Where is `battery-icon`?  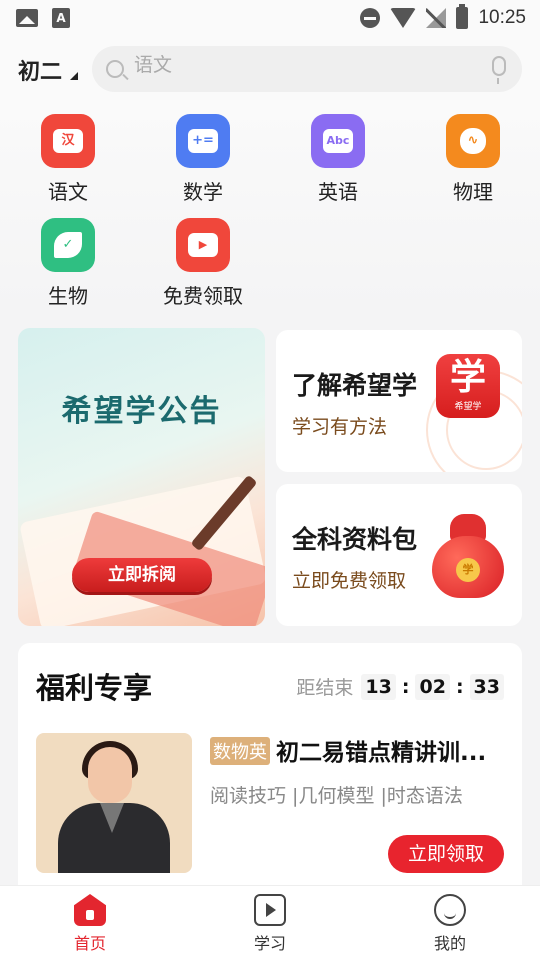
battery-icon is located at coordinates (462, 16).